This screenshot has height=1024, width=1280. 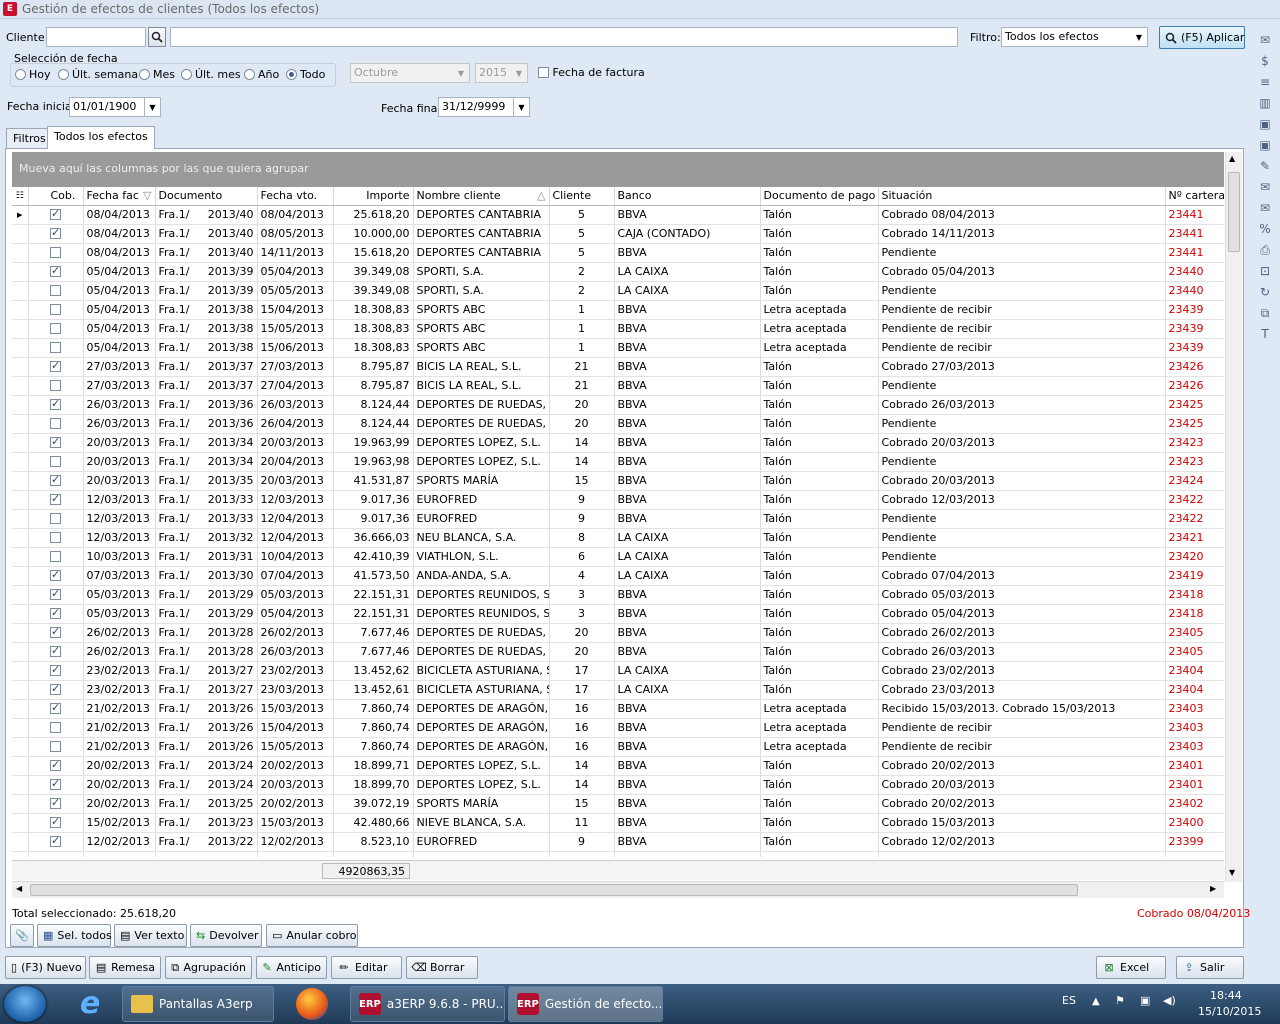 What do you see at coordinates (1265, 208) in the screenshot?
I see `message-icon: ✉` at bounding box center [1265, 208].